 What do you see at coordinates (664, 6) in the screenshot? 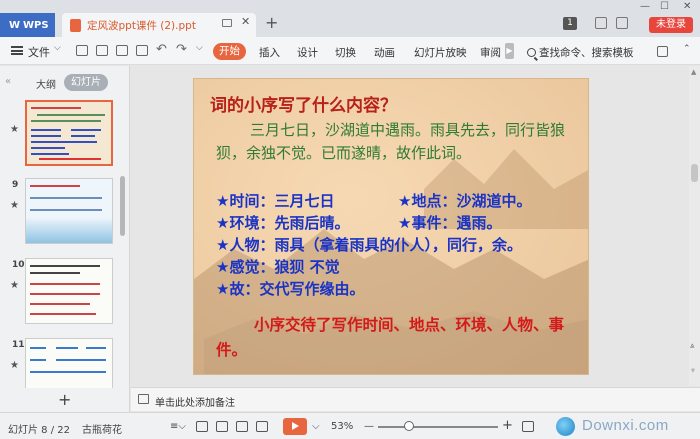
I see `maximize-icon: ☐` at bounding box center [664, 6].